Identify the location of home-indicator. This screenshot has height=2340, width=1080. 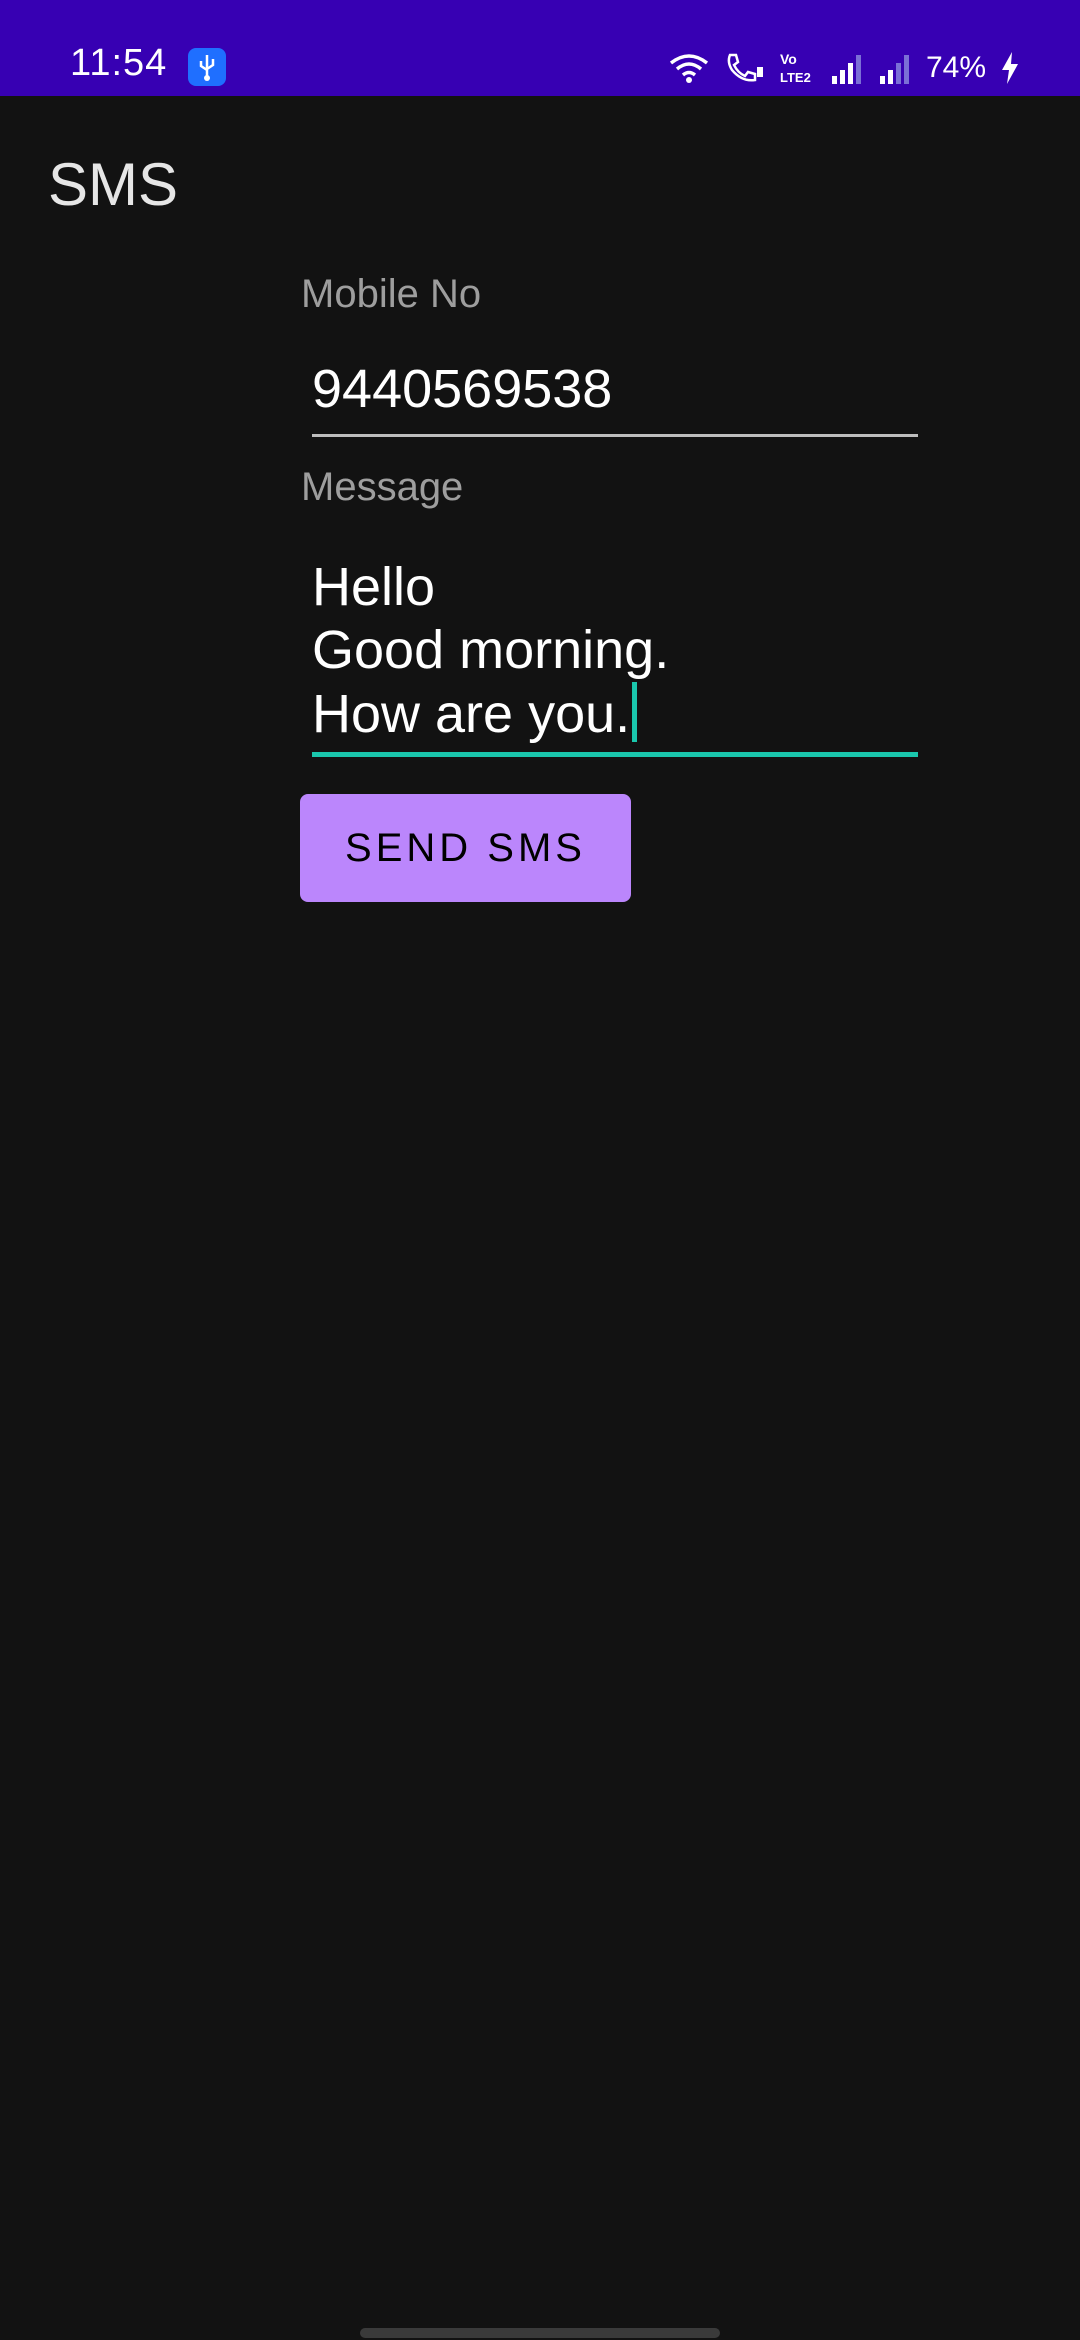
(540, 2333).